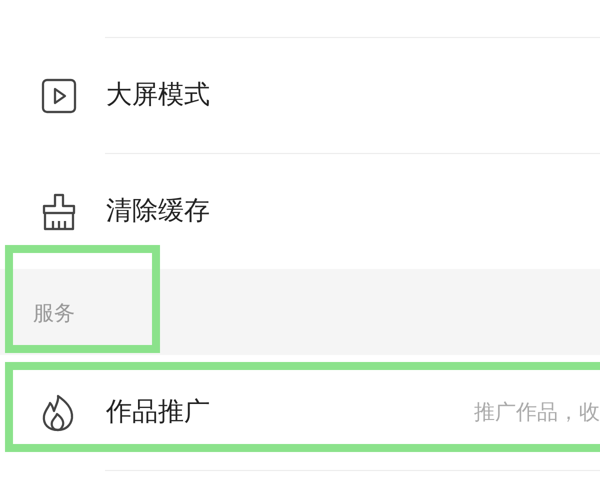  What do you see at coordinates (158, 95) in the screenshot?
I see `row-label: 大屏模式` at bounding box center [158, 95].